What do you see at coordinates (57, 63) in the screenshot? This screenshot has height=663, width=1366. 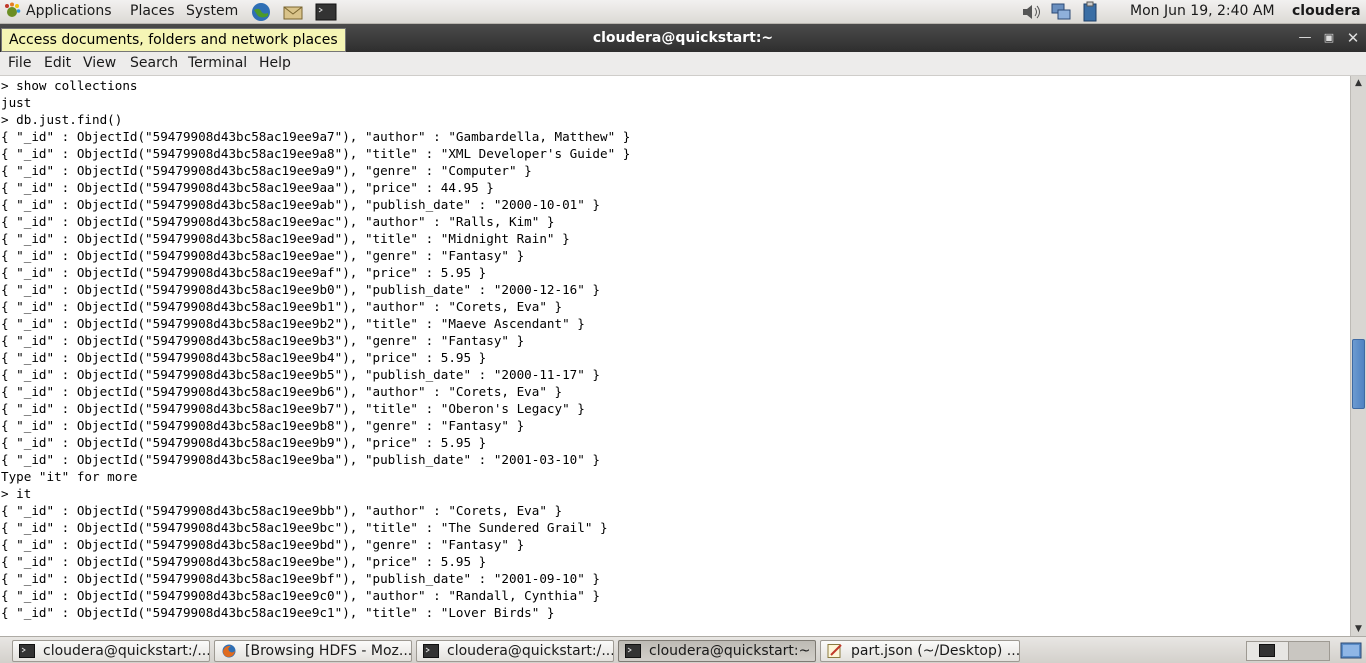 I see `menu-edit: Edit` at bounding box center [57, 63].